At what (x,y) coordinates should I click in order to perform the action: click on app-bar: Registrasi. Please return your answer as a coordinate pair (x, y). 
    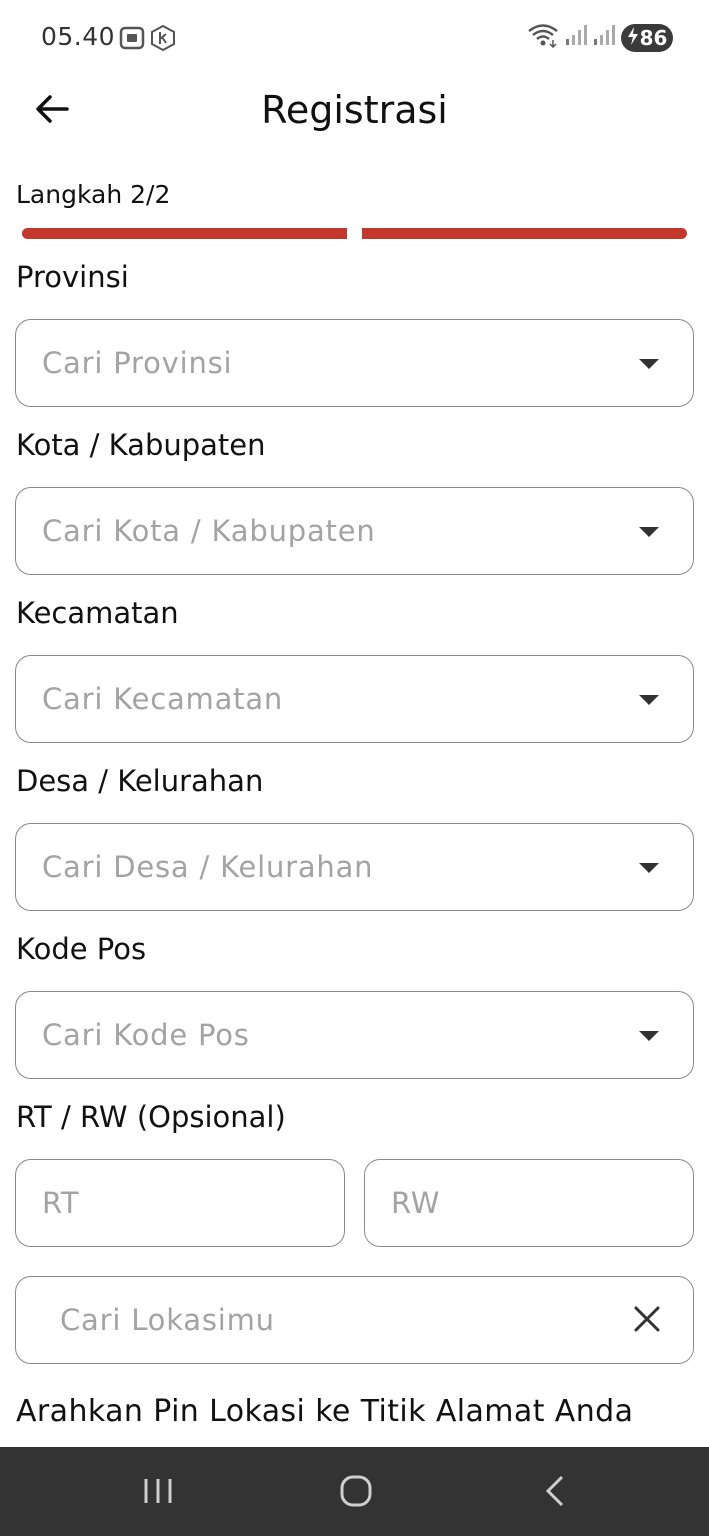
    Looking at the image, I should click on (354, 111).